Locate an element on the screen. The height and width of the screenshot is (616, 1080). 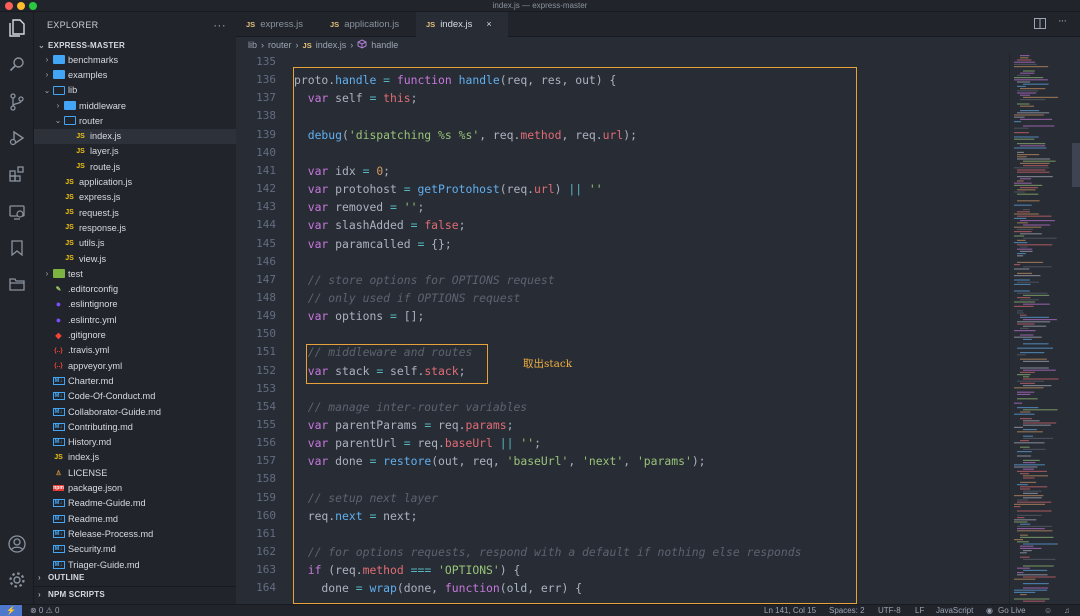
run-debug-icon is located at coordinates (17, 138).